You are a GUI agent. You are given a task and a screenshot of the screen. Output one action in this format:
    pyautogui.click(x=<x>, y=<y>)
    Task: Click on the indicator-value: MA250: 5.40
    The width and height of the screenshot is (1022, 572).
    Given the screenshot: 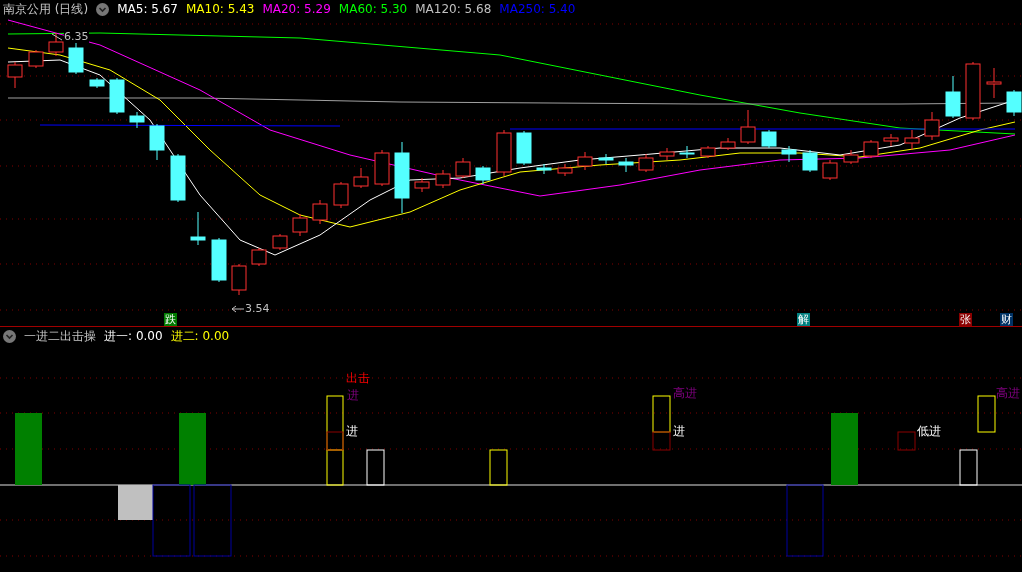 What is the action you would take?
    pyautogui.click(x=537, y=9)
    